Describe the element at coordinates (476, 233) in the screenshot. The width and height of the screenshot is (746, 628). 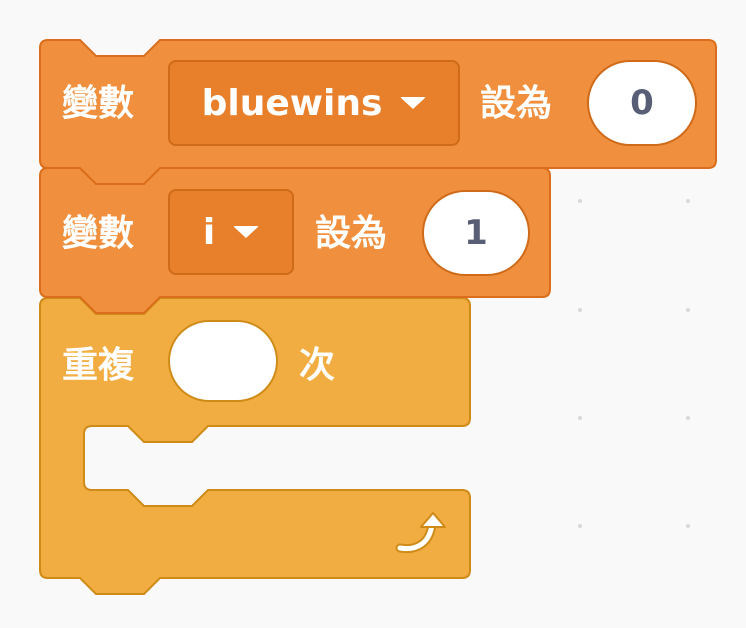
I see `value-input-2: 1` at that location.